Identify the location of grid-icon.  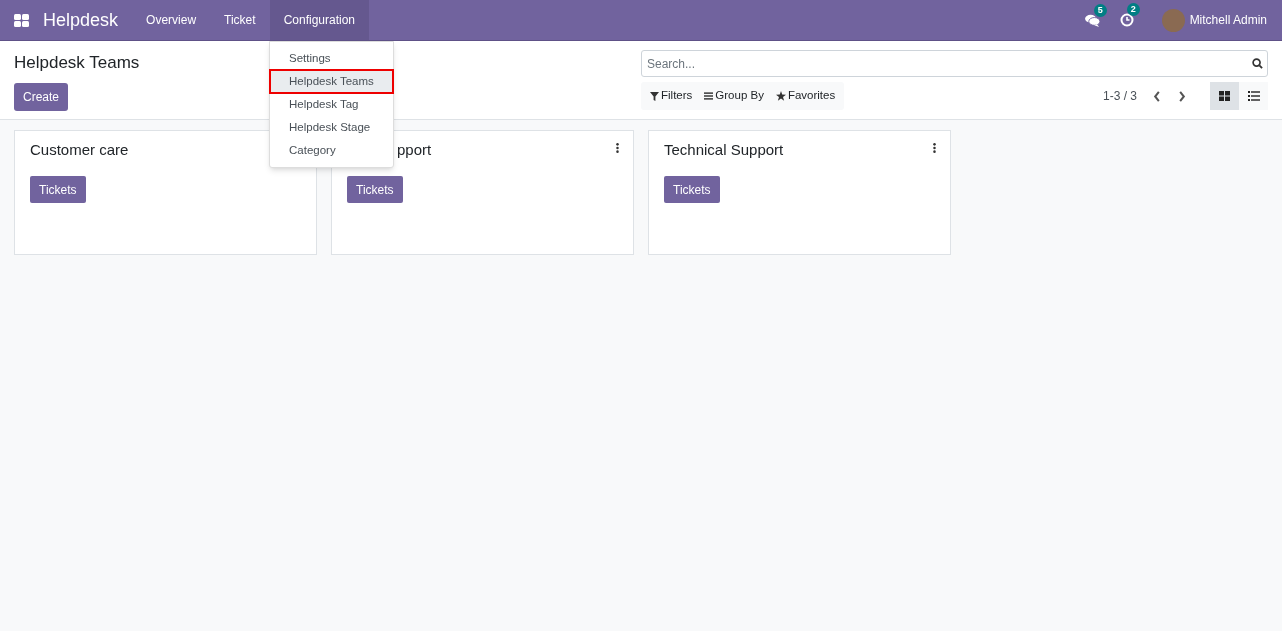
(1224, 96).